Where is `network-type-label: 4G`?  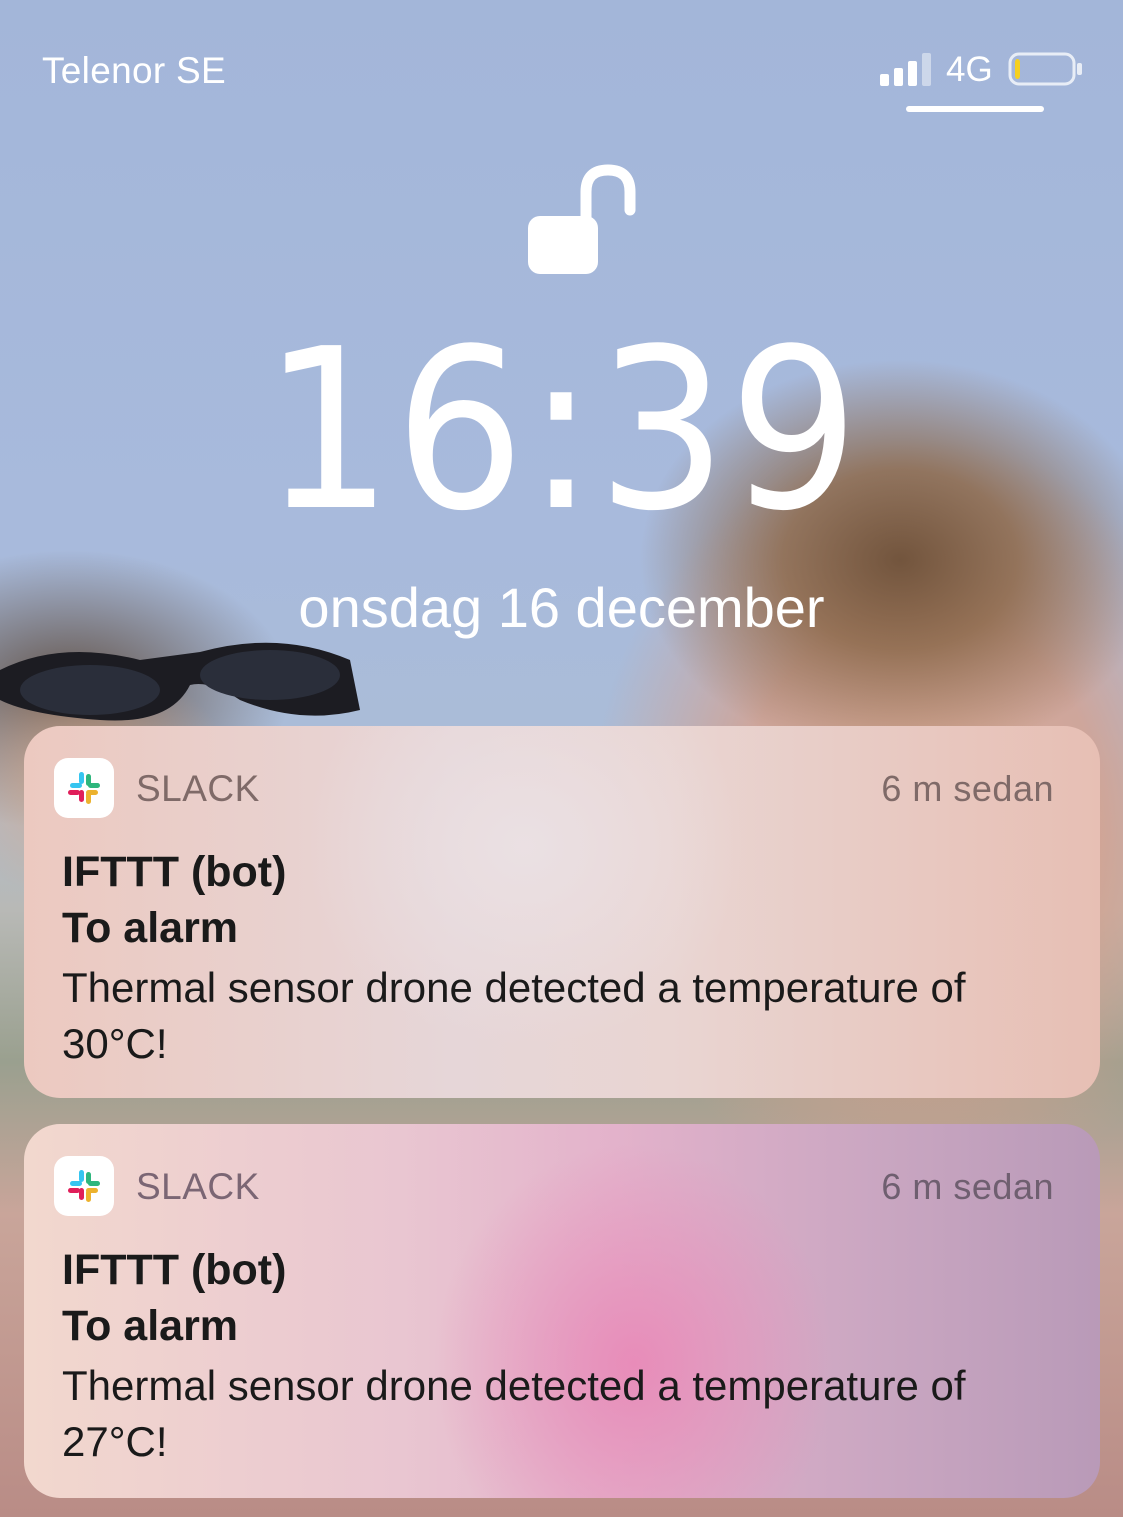 network-type-label: 4G is located at coordinates (969, 69).